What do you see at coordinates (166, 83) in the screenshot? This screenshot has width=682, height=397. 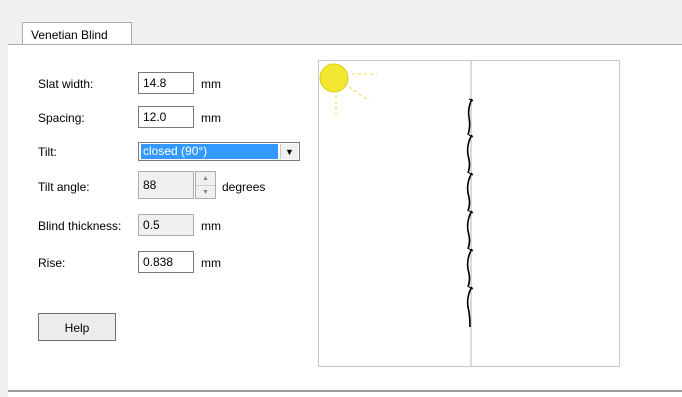 I see `slat-width-field: 14.8` at bounding box center [166, 83].